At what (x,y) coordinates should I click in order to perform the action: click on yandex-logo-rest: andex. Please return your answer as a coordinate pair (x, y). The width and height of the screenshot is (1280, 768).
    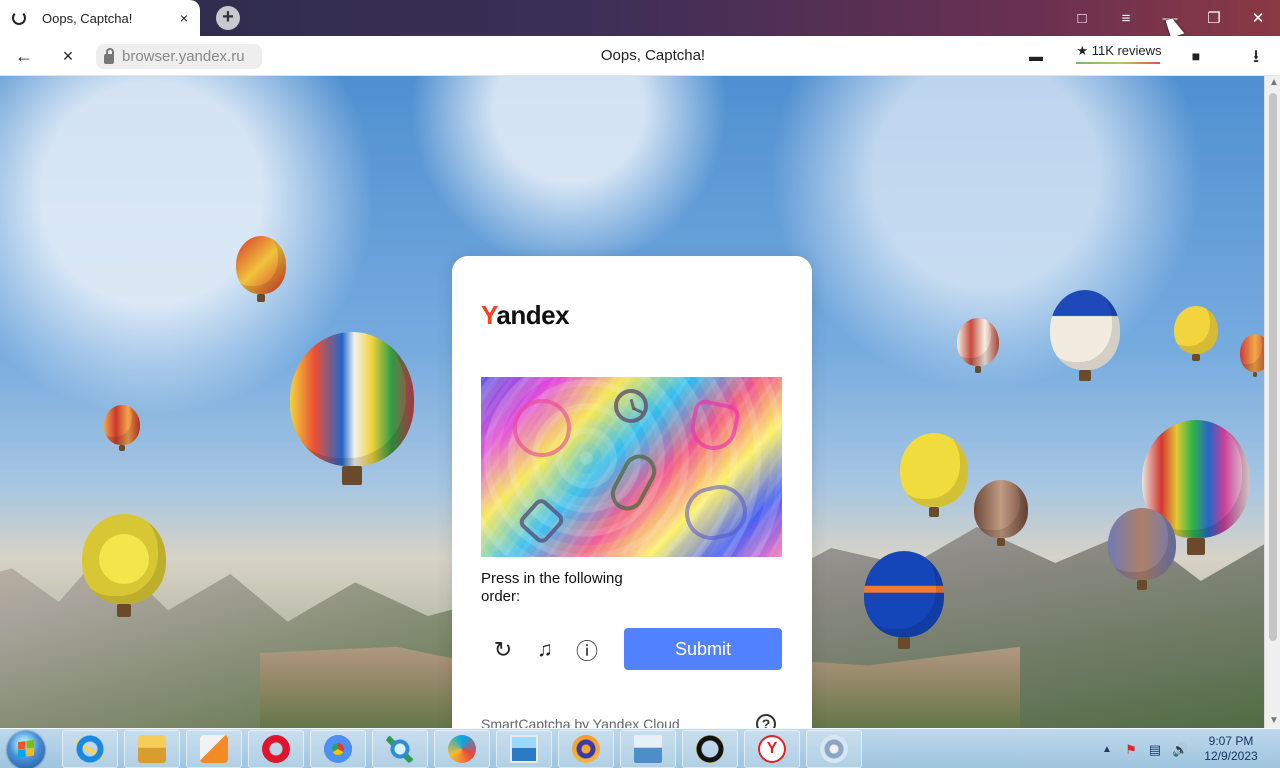
    Looking at the image, I should click on (533, 315).